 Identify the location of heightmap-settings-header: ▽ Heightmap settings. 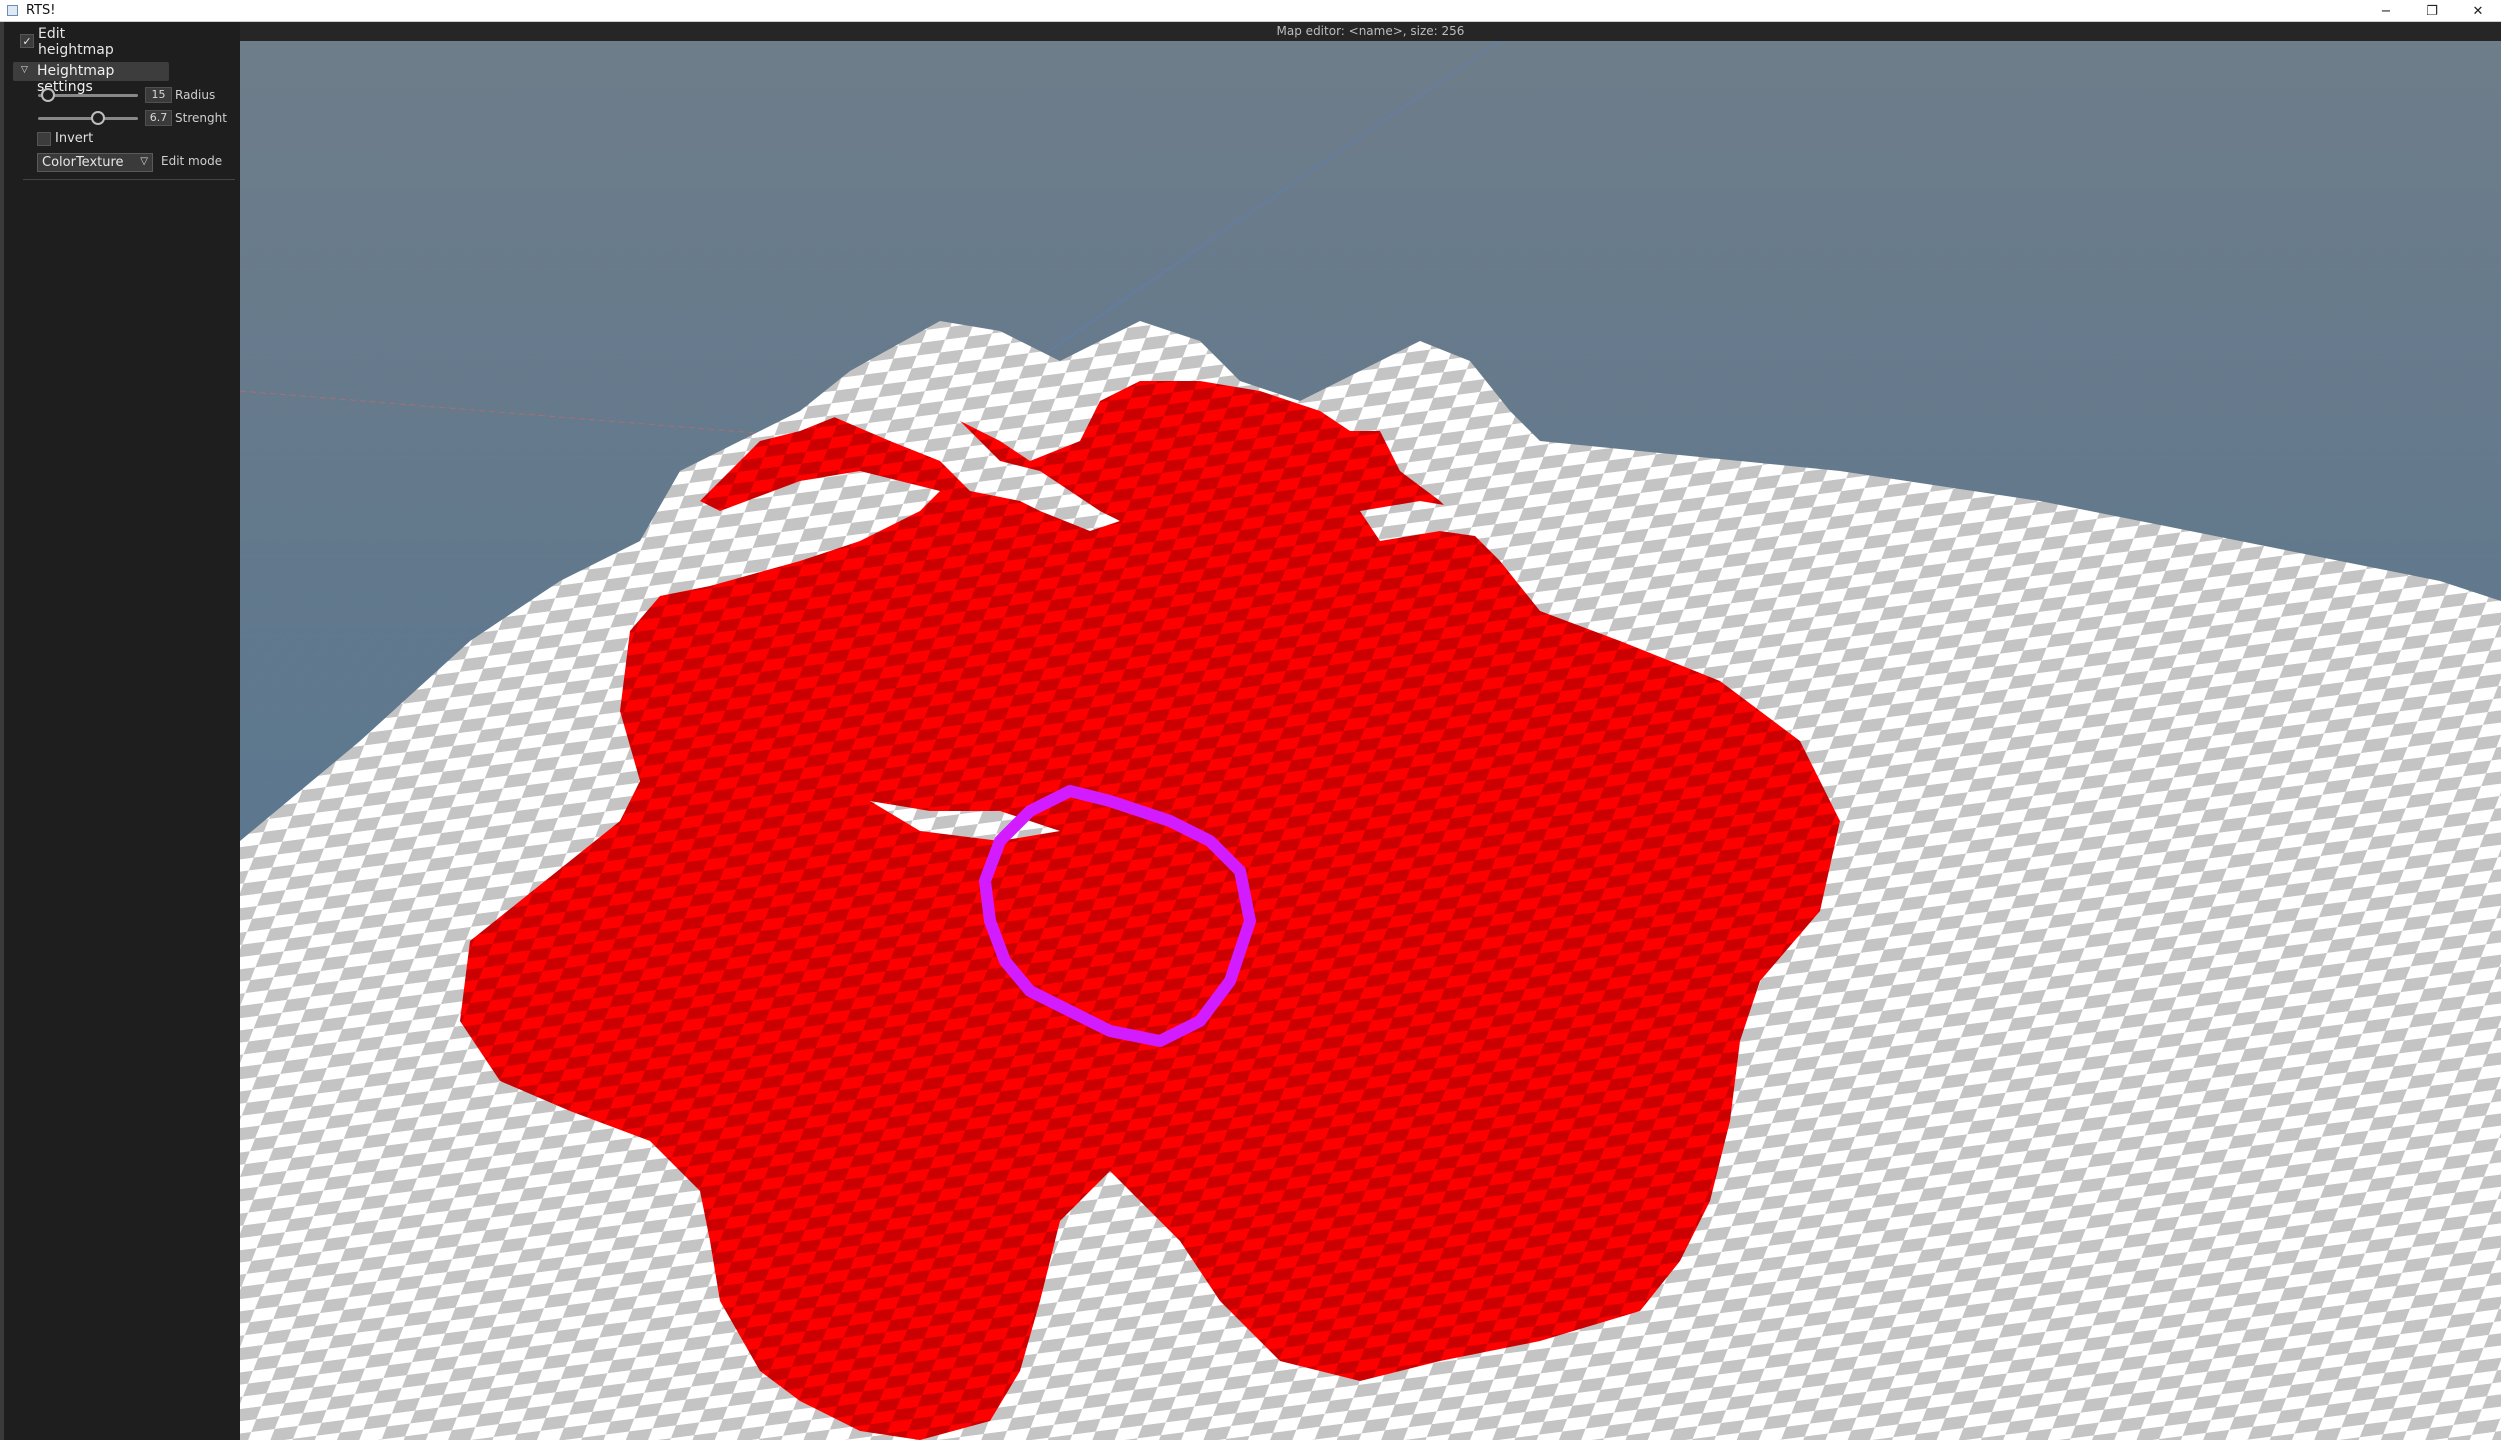
(91, 78).